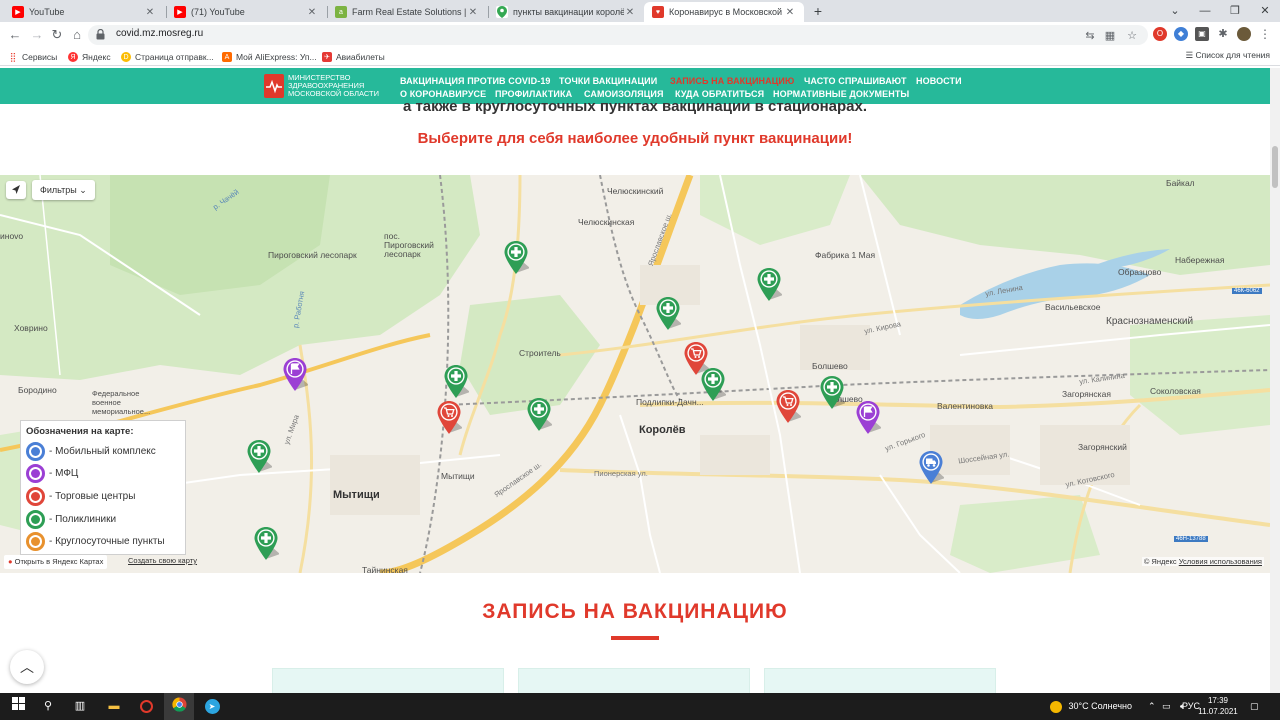  I want to click on minimize-button: —, so click(1205, 11).